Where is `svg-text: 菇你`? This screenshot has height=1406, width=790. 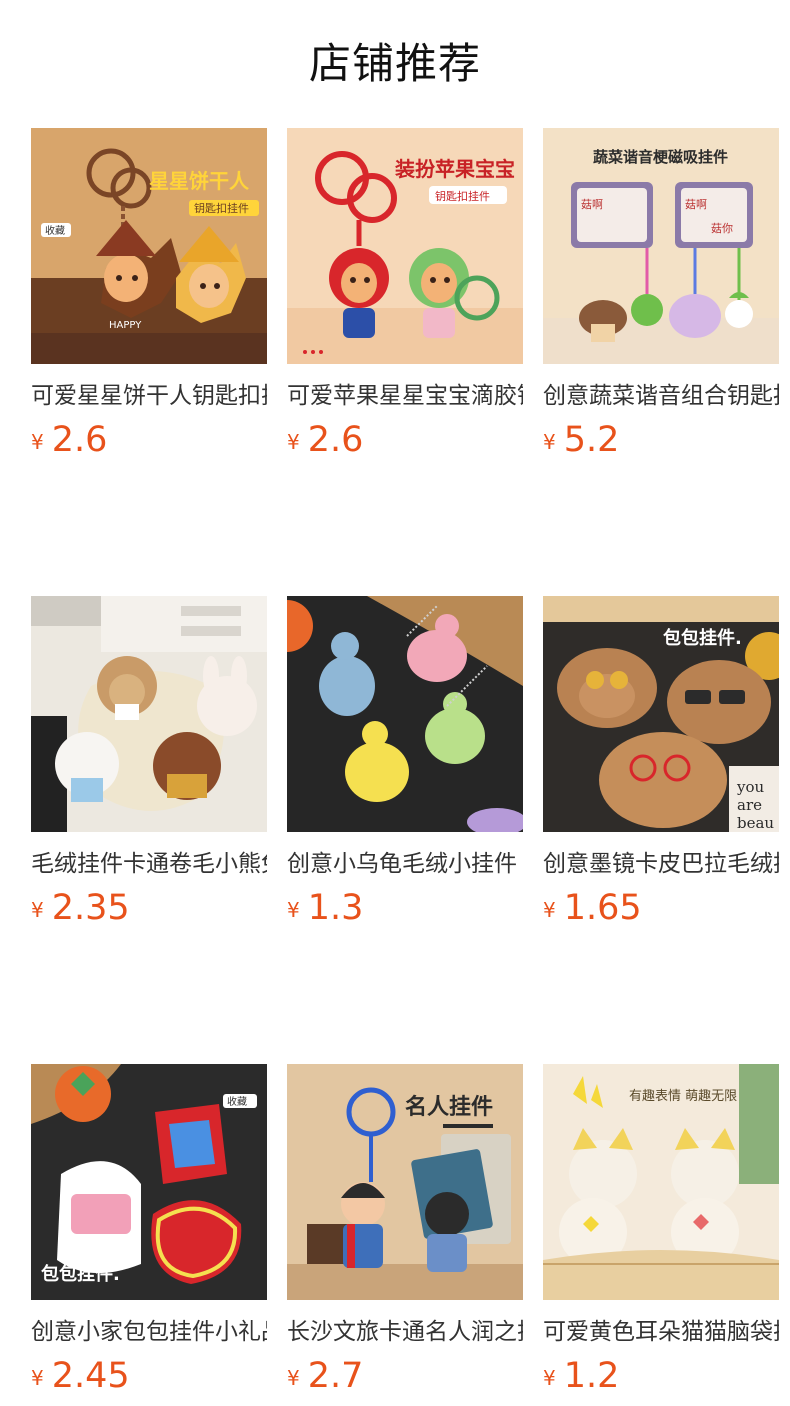
svg-text: 菇你 is located at coordinates (722, 228).